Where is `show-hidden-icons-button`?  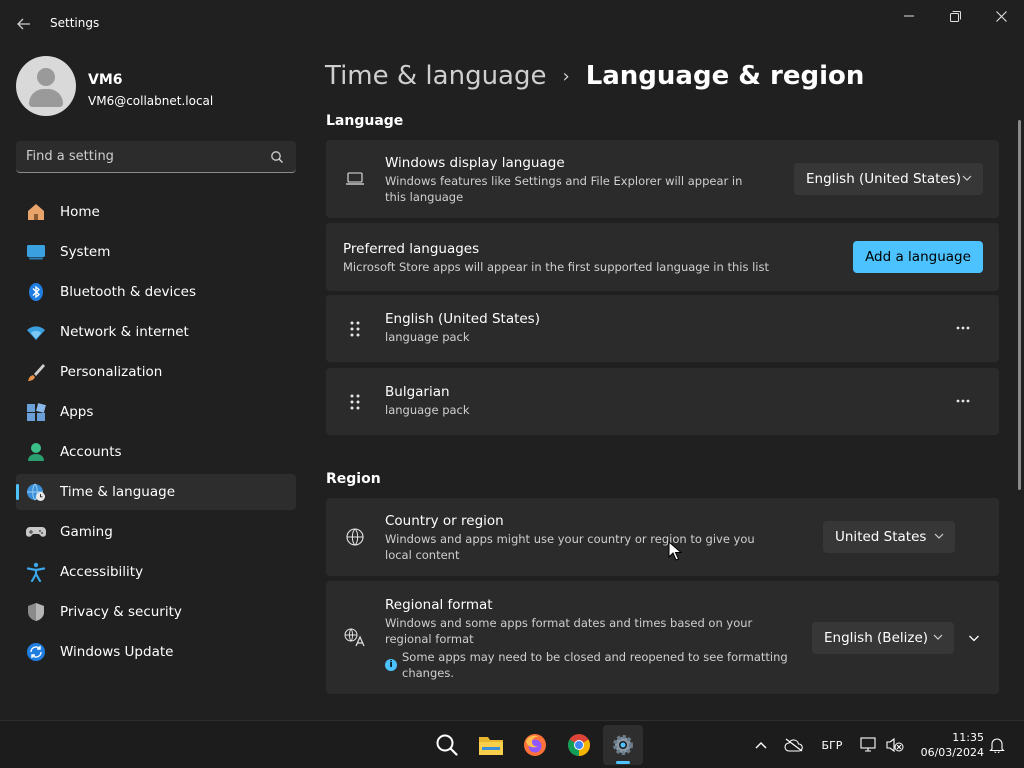
show-hidden-icons-button is located at coordinates (761, 745).